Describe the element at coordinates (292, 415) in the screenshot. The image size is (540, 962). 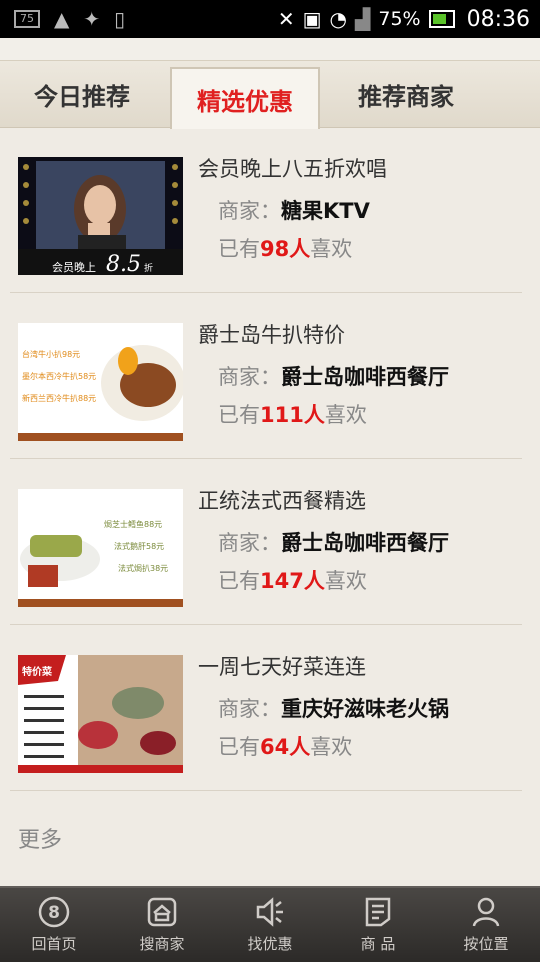
I see `deal-likes: 已有111人喜欢` at that location.